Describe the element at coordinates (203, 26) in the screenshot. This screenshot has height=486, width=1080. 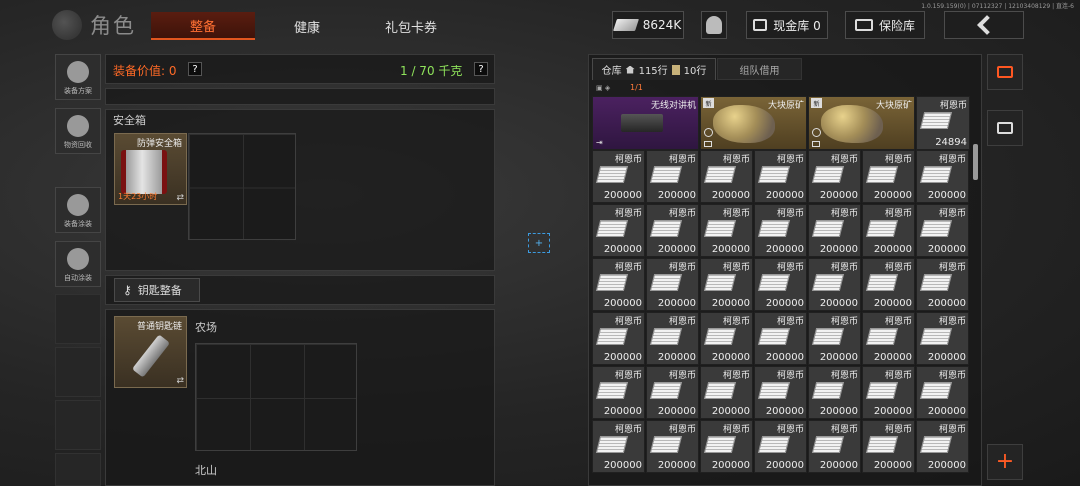
I see `tab-loadout: 整备` at that location.